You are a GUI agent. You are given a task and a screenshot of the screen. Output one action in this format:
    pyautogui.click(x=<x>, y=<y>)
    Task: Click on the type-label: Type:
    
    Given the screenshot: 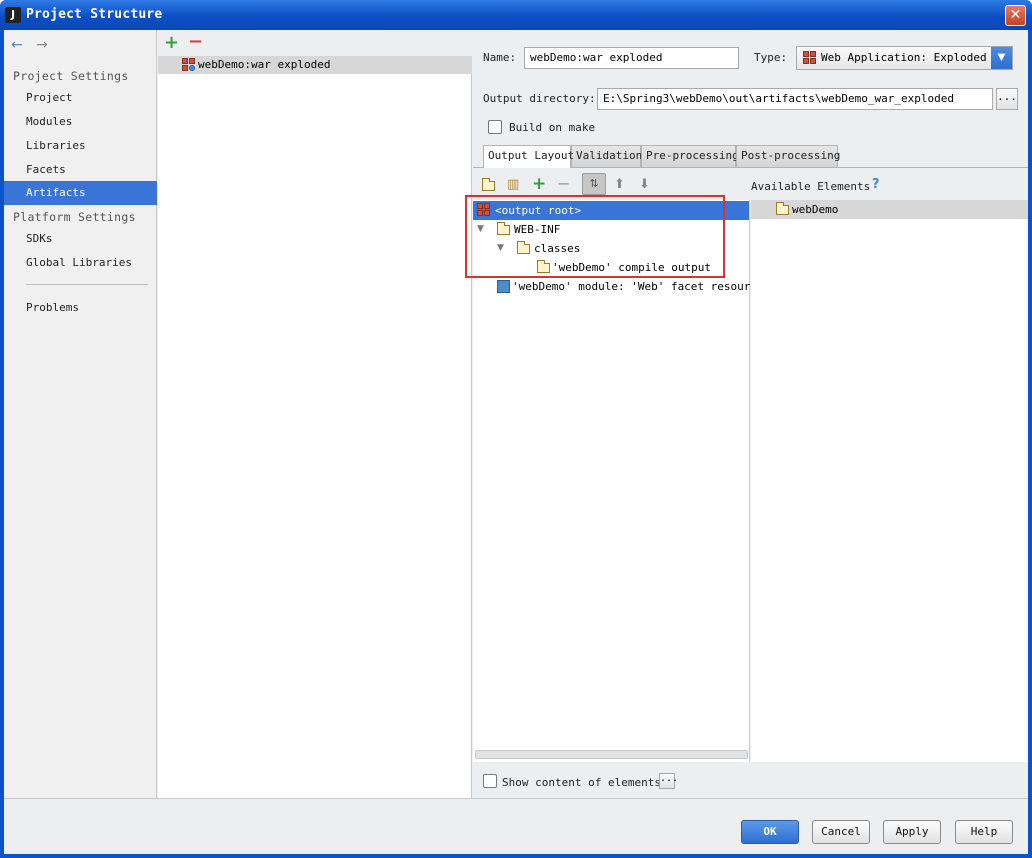 What is the action you would take?
    pyautogui.click(x=771, y=57)
    